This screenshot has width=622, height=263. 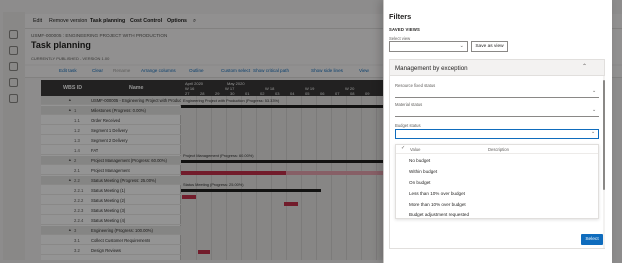 What do you see at coordinates (497, 93) in the screenshot?
I see `resource-fixed-status-field: ⌄` at bounding box center [497, 93].